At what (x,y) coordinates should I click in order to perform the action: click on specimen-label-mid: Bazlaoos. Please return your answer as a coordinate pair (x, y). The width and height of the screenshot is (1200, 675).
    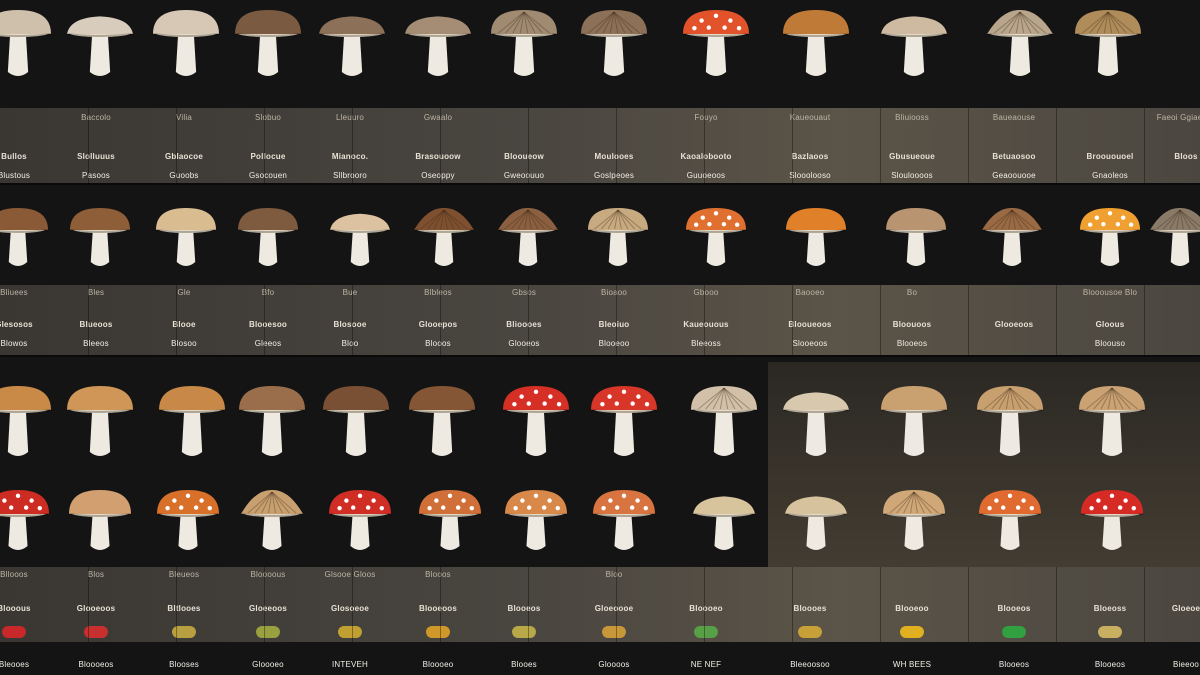
    Looking at the image, I should click on (810, 156).